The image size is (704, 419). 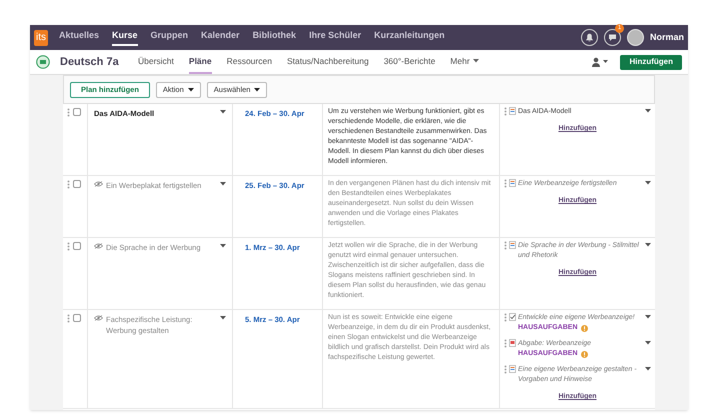 I want to click on course-title: Deutsch 7a, so click(x=90, y=62).